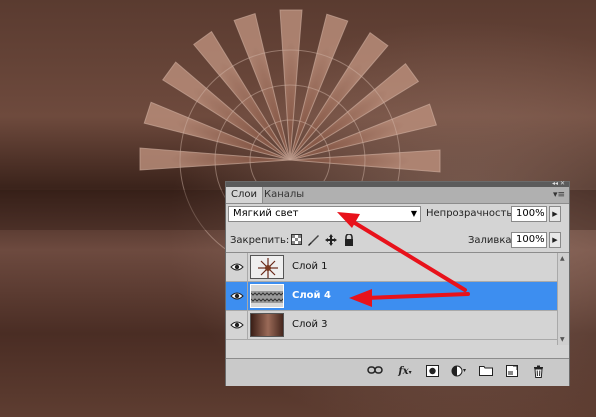  I want to click on panel-tab-row: Слои Каналы ▾≡, so click(397, 195).